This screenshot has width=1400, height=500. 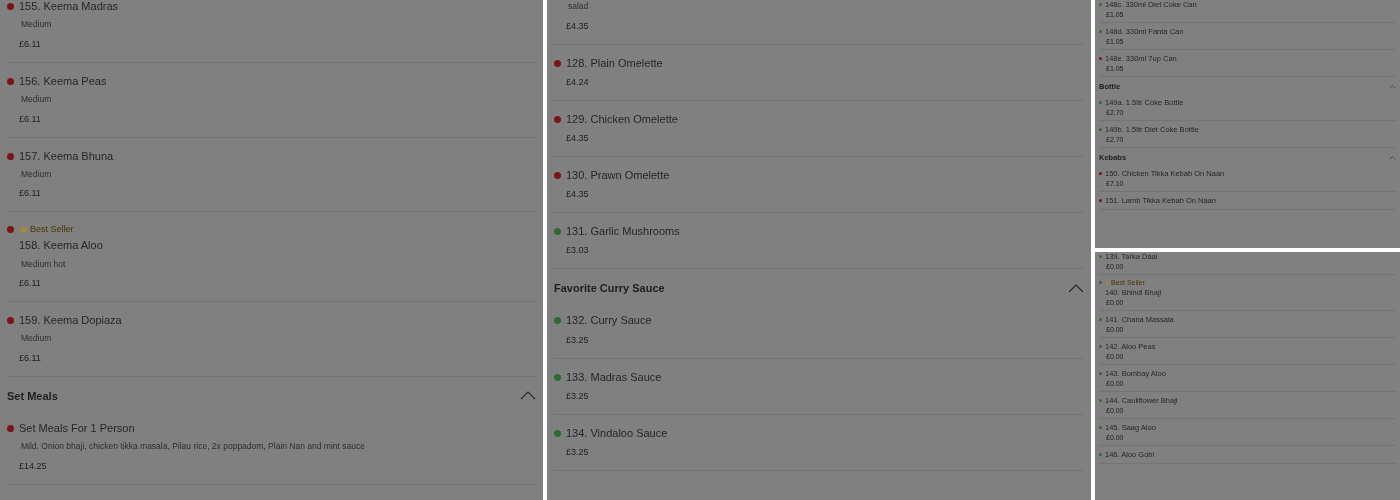 What do you see at coordinates (614, 63) in the screenshot?
I see `item-name: 128. Plain Omelette` at bounding box center [614, 63].